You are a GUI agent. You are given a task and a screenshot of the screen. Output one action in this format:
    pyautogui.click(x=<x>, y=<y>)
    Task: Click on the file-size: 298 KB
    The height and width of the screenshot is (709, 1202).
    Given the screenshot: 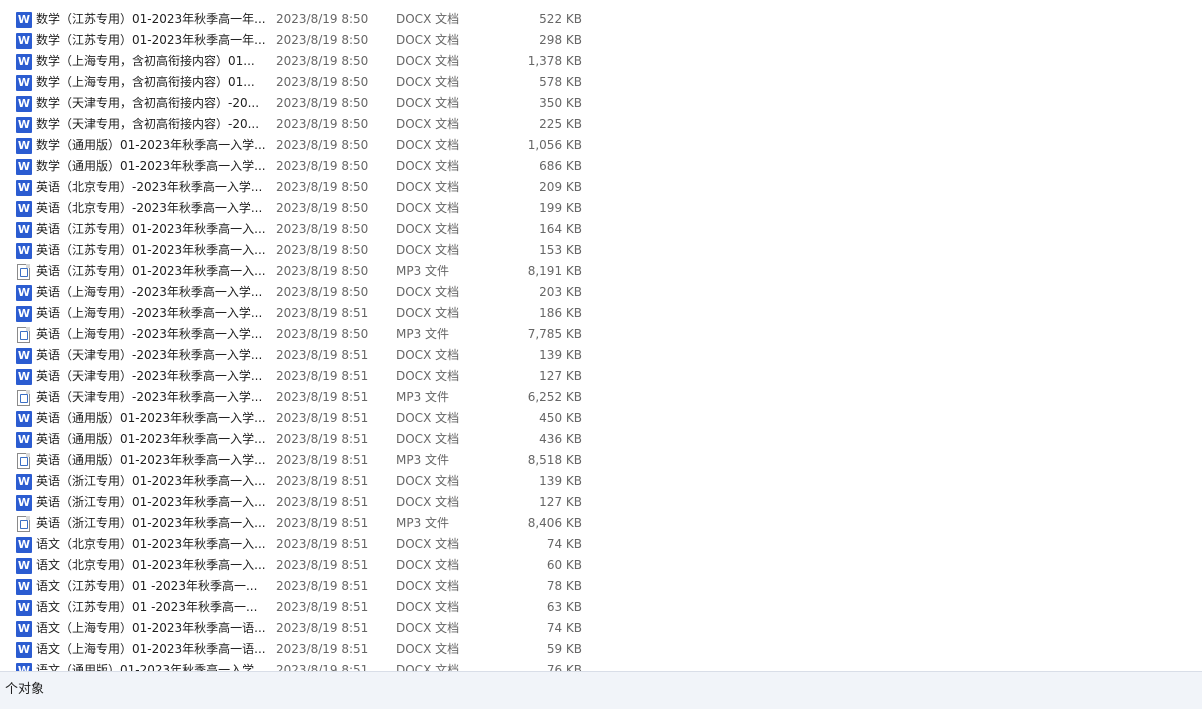 What is the action you would take?
    pyautogui.click(x=560, y=40)
    